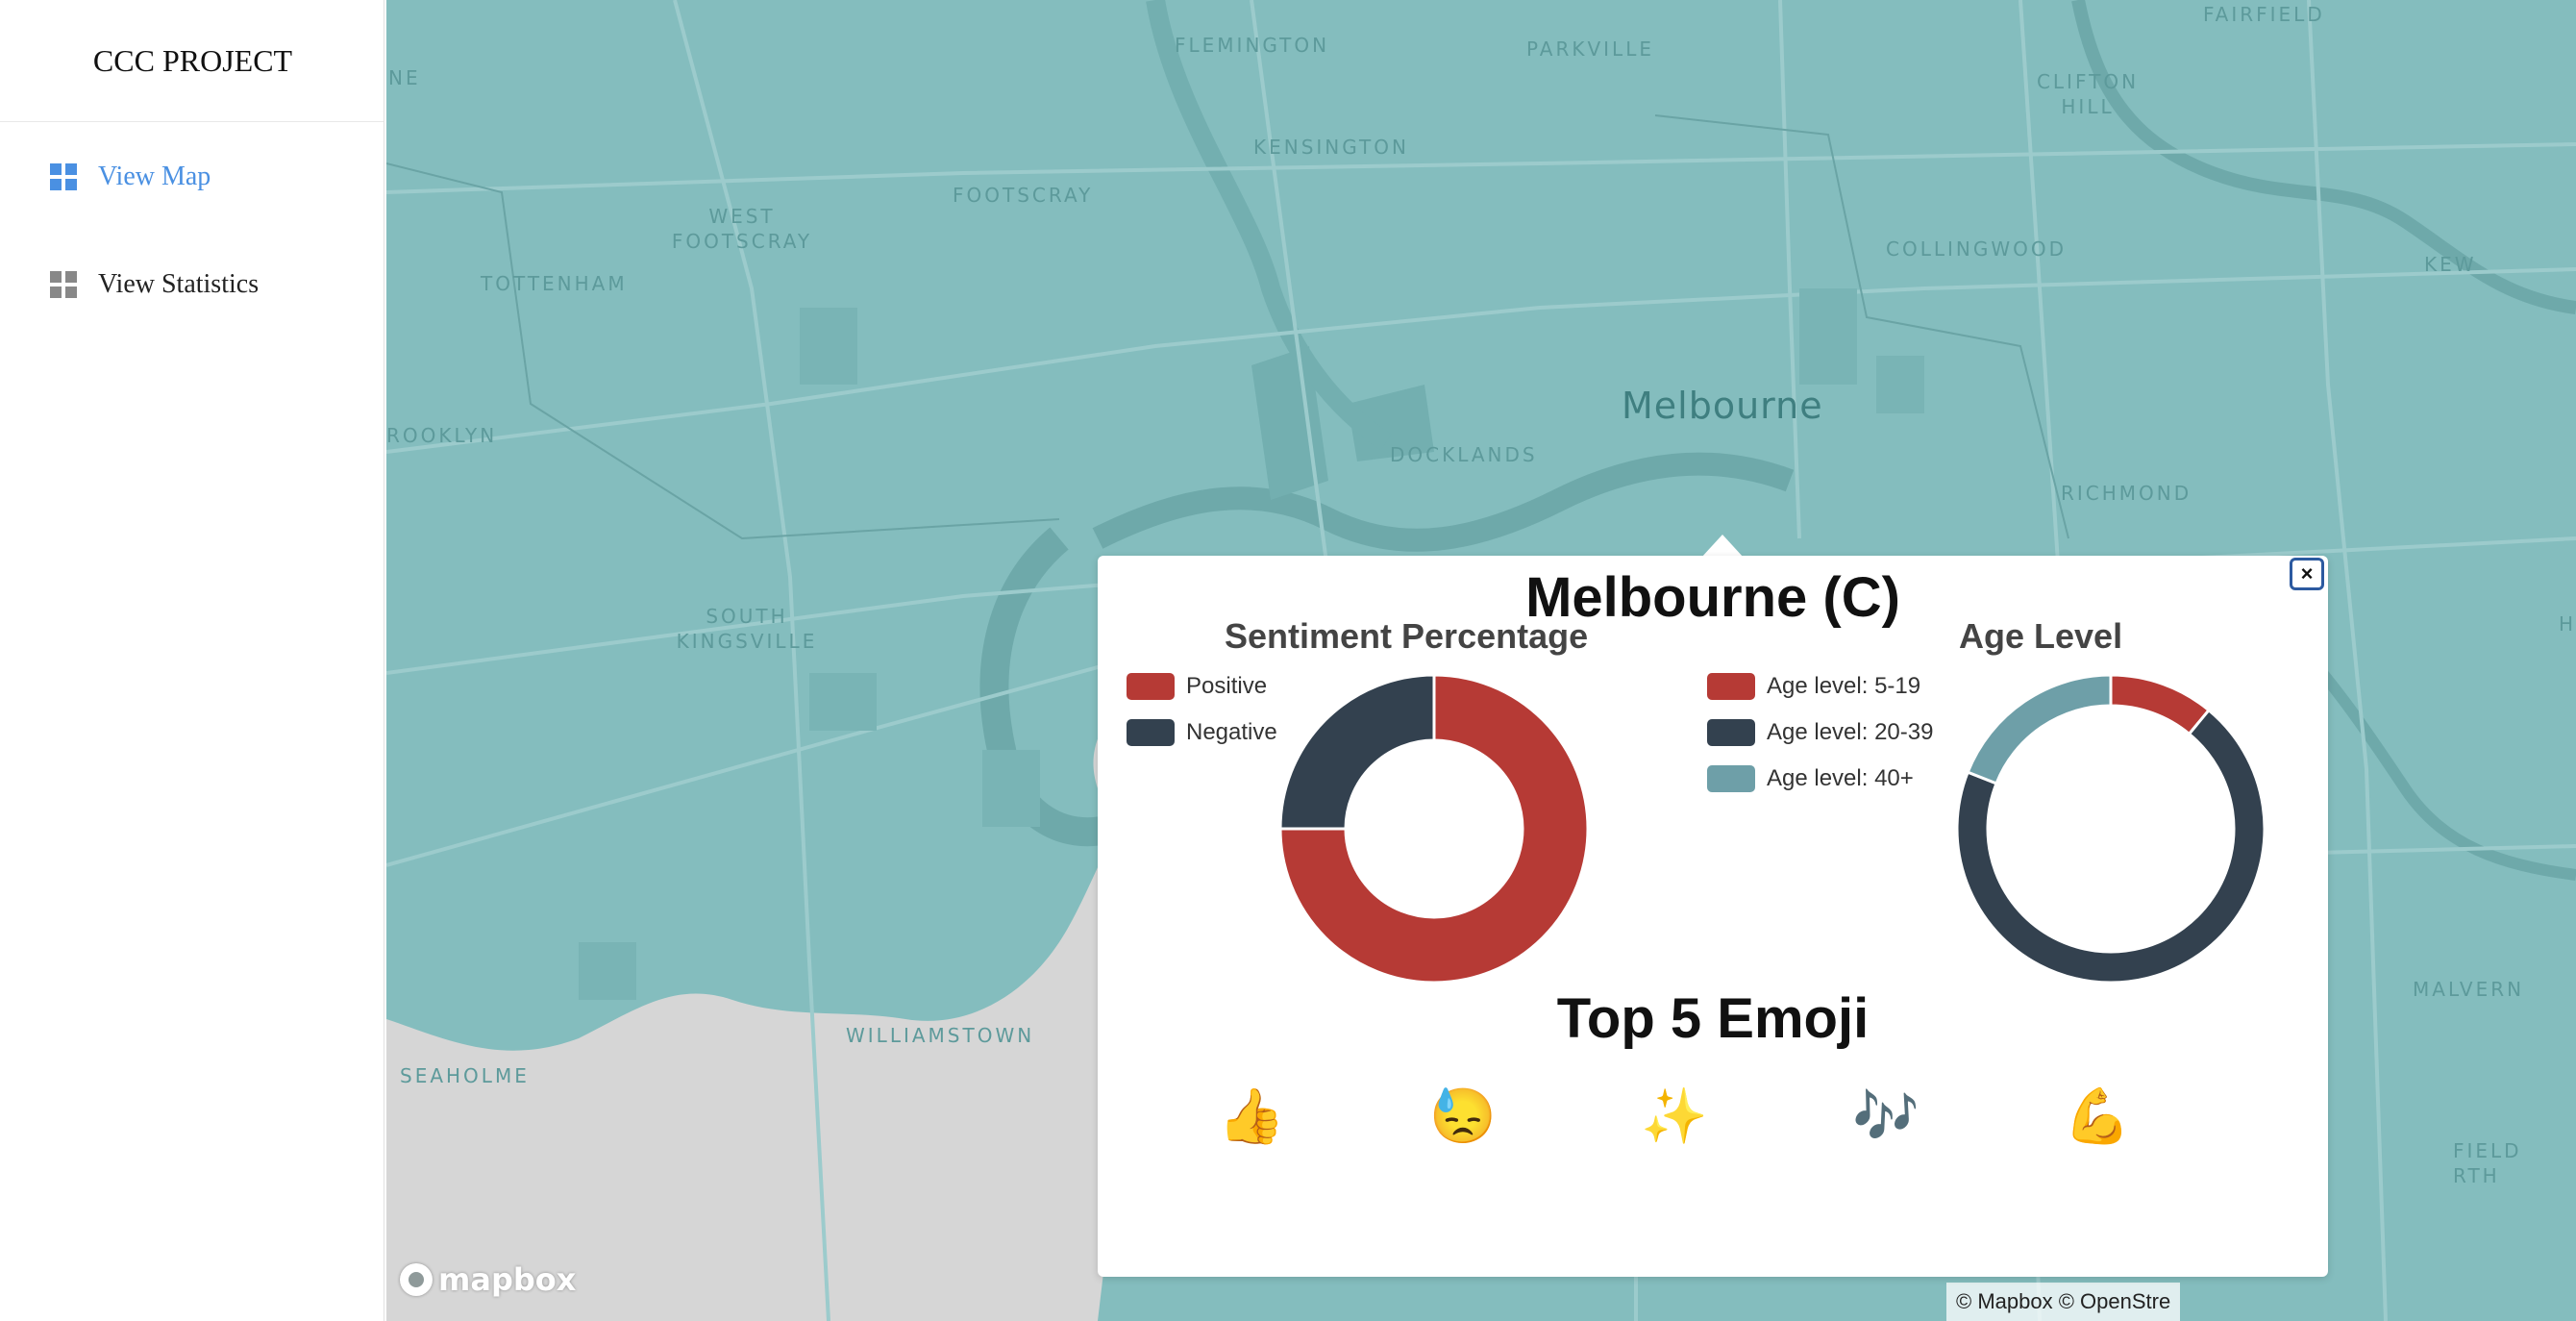  What do you see at coordinates (1231, 732) in the screenshot?
I see `legend-label: Negative` at bounding box center [1231, 732].